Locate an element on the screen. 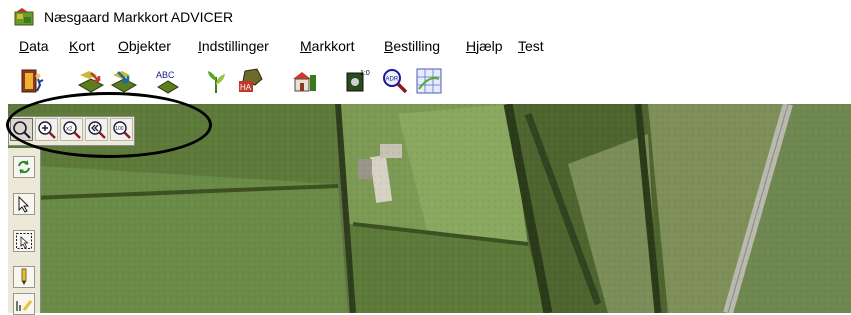 Image resolution: width=851 pixels, height=315 pixels. draw-button is located at coordinates (24, 277).